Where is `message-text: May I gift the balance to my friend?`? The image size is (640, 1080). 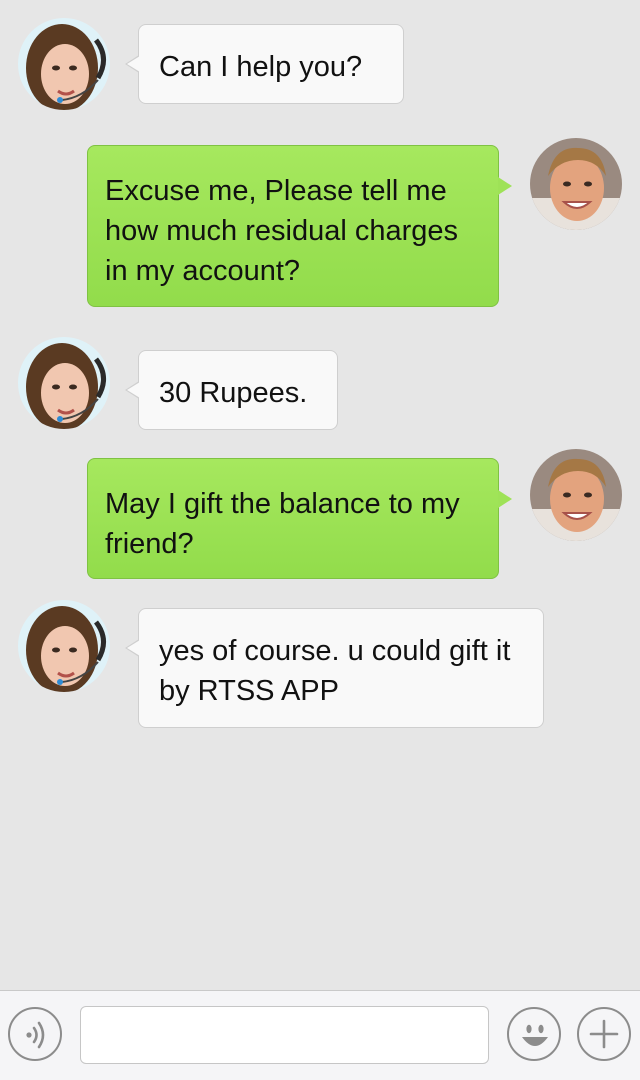
message-text: May I gift the balance to my friend? is located at coordinates (282, 524).